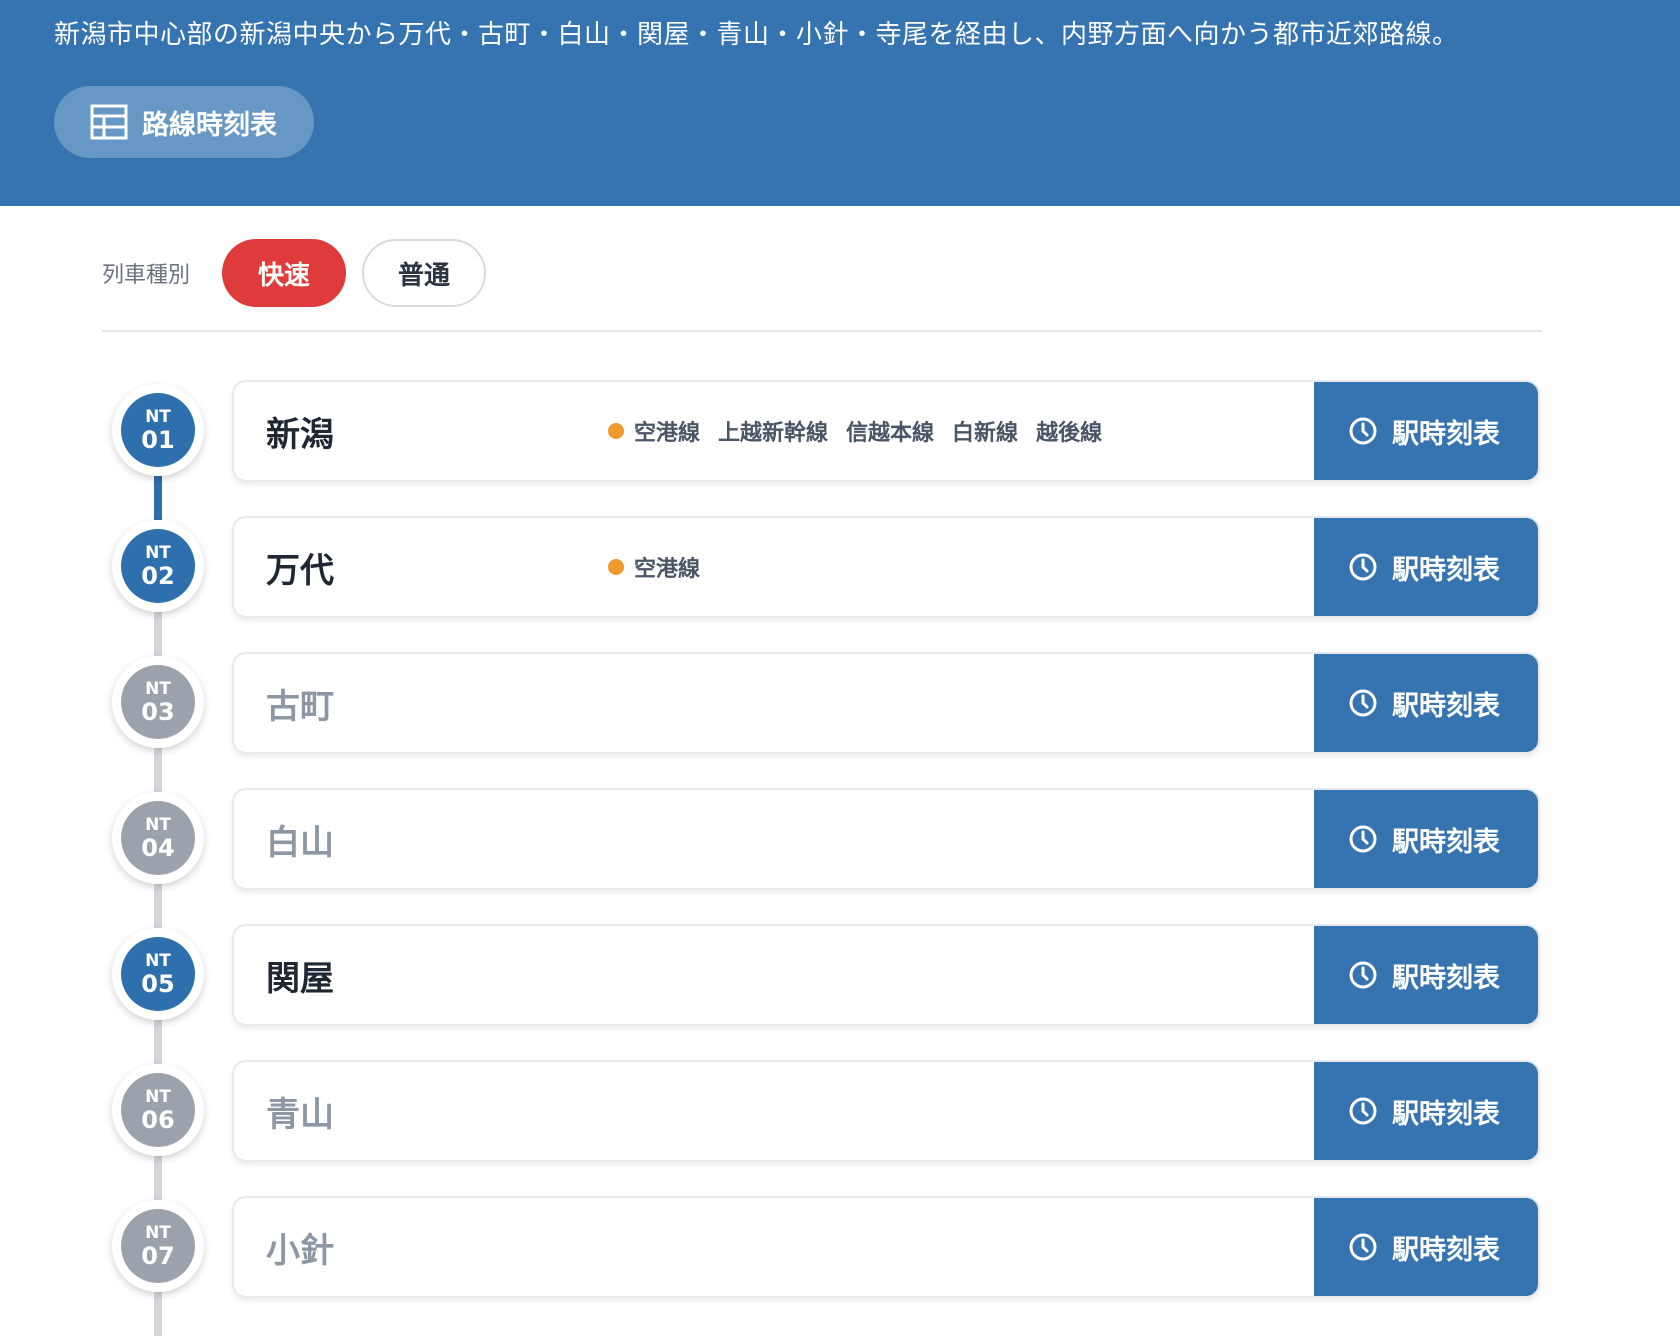 The height and width of the screenshot is (1336, 1680). I want to click on station-number-circle: NT 07, so click(158, 1246).